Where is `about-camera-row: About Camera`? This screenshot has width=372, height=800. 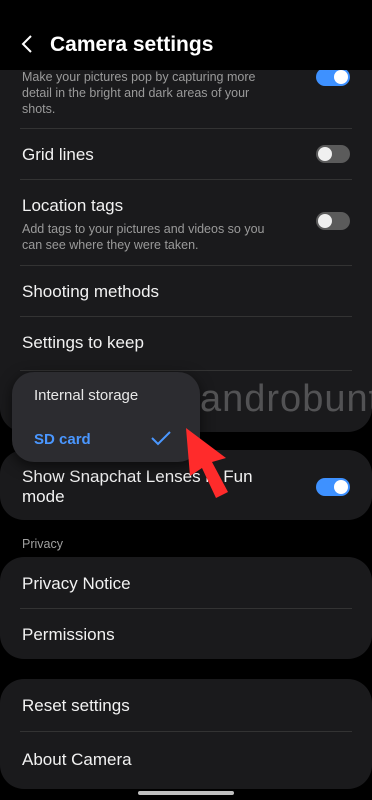
about-camera-row: About Camera is located at coordinates (186, 760).